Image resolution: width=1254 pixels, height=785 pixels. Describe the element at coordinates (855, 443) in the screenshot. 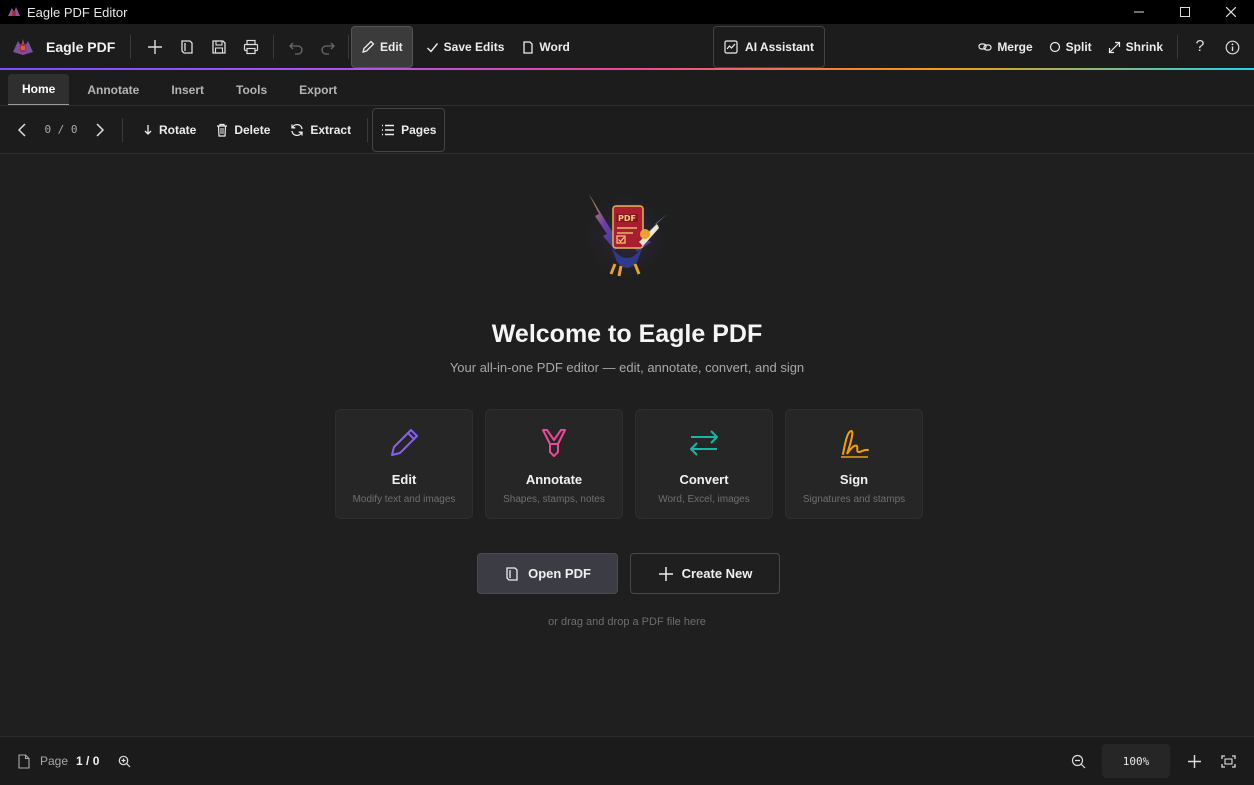

I see `signature-icon` at that location.